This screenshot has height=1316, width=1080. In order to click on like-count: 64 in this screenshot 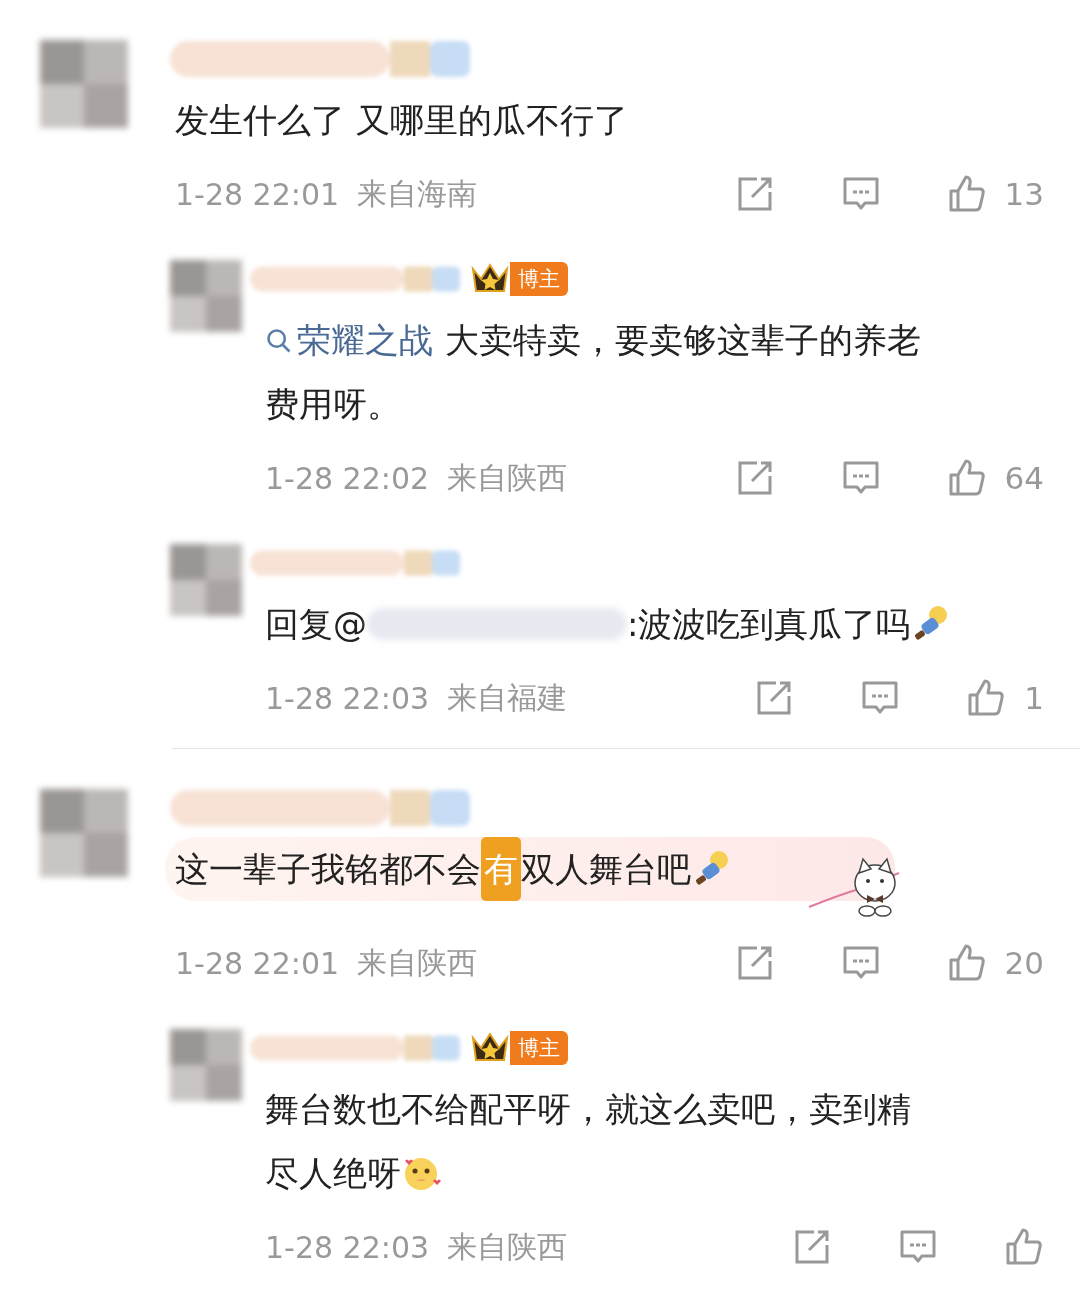, I will do `click(1024, 478)`.